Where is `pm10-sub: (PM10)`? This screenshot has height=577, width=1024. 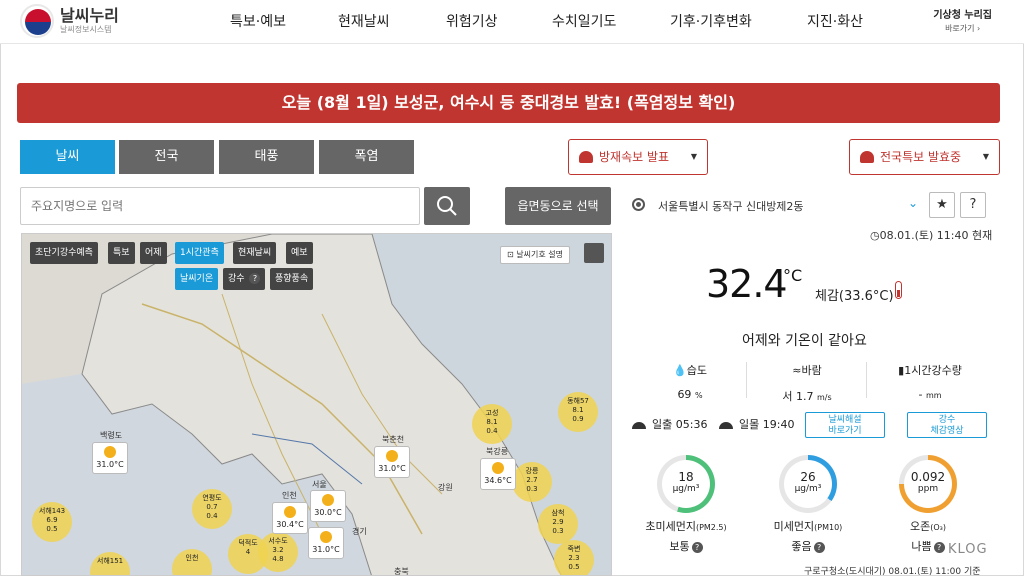 pm10-sub: (PM10) is located at coordinates (828, 527).